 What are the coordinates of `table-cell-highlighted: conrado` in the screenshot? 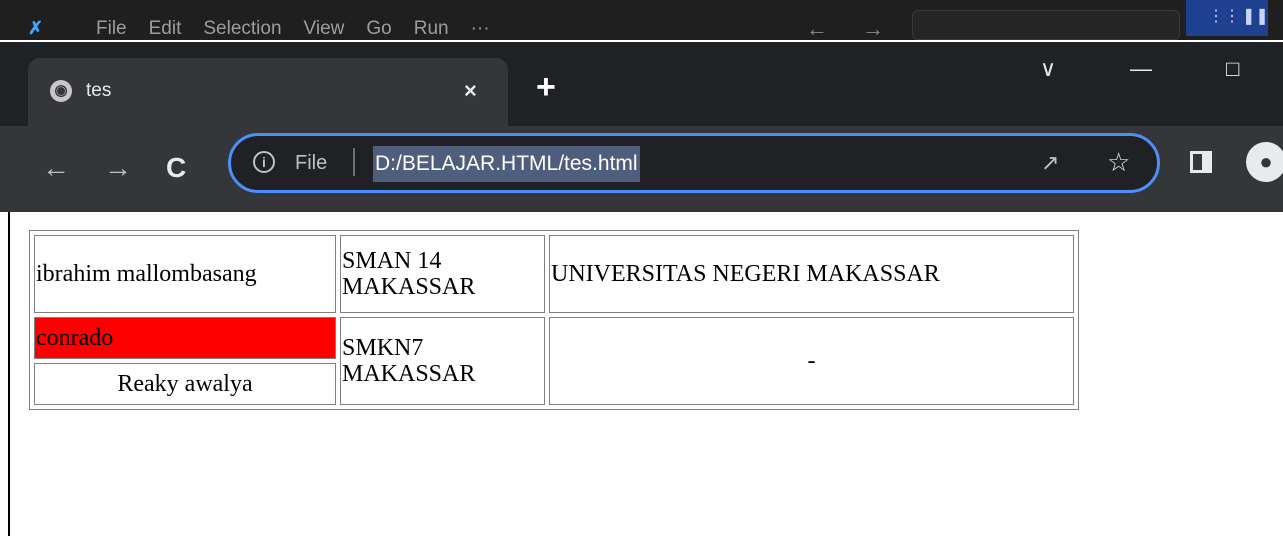 It's located at (185, 338).